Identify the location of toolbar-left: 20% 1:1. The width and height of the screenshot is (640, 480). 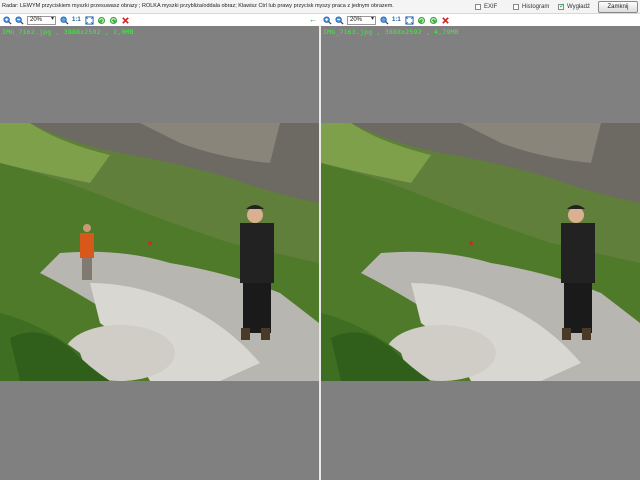
(68, 20).